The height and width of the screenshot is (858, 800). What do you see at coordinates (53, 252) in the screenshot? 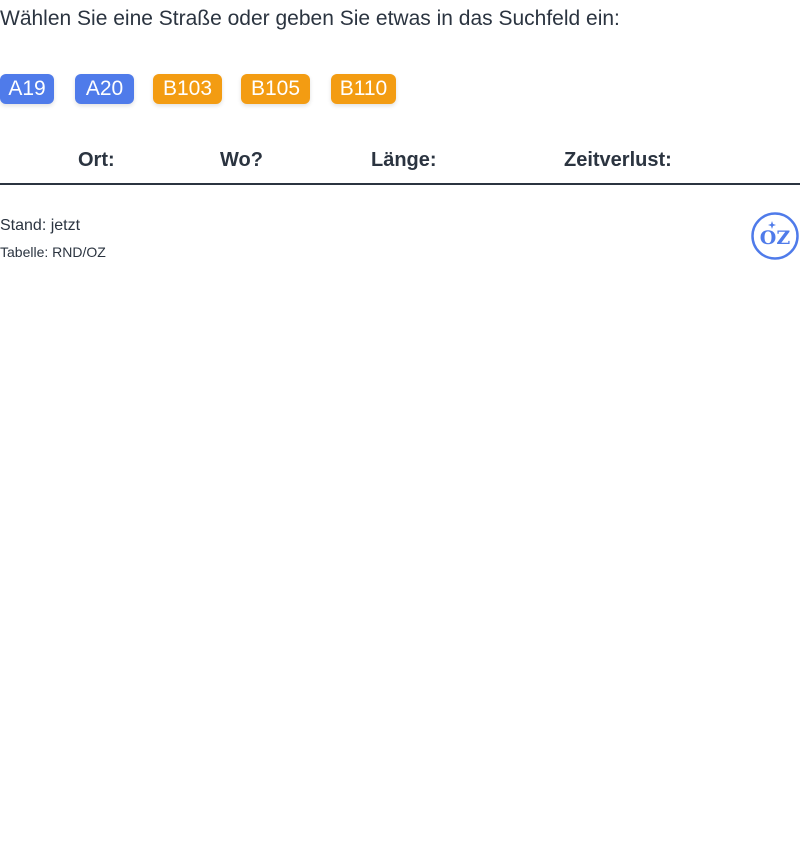
I see `table-source: Tabelle: RND/OZ` at bounding box center [53, 252].